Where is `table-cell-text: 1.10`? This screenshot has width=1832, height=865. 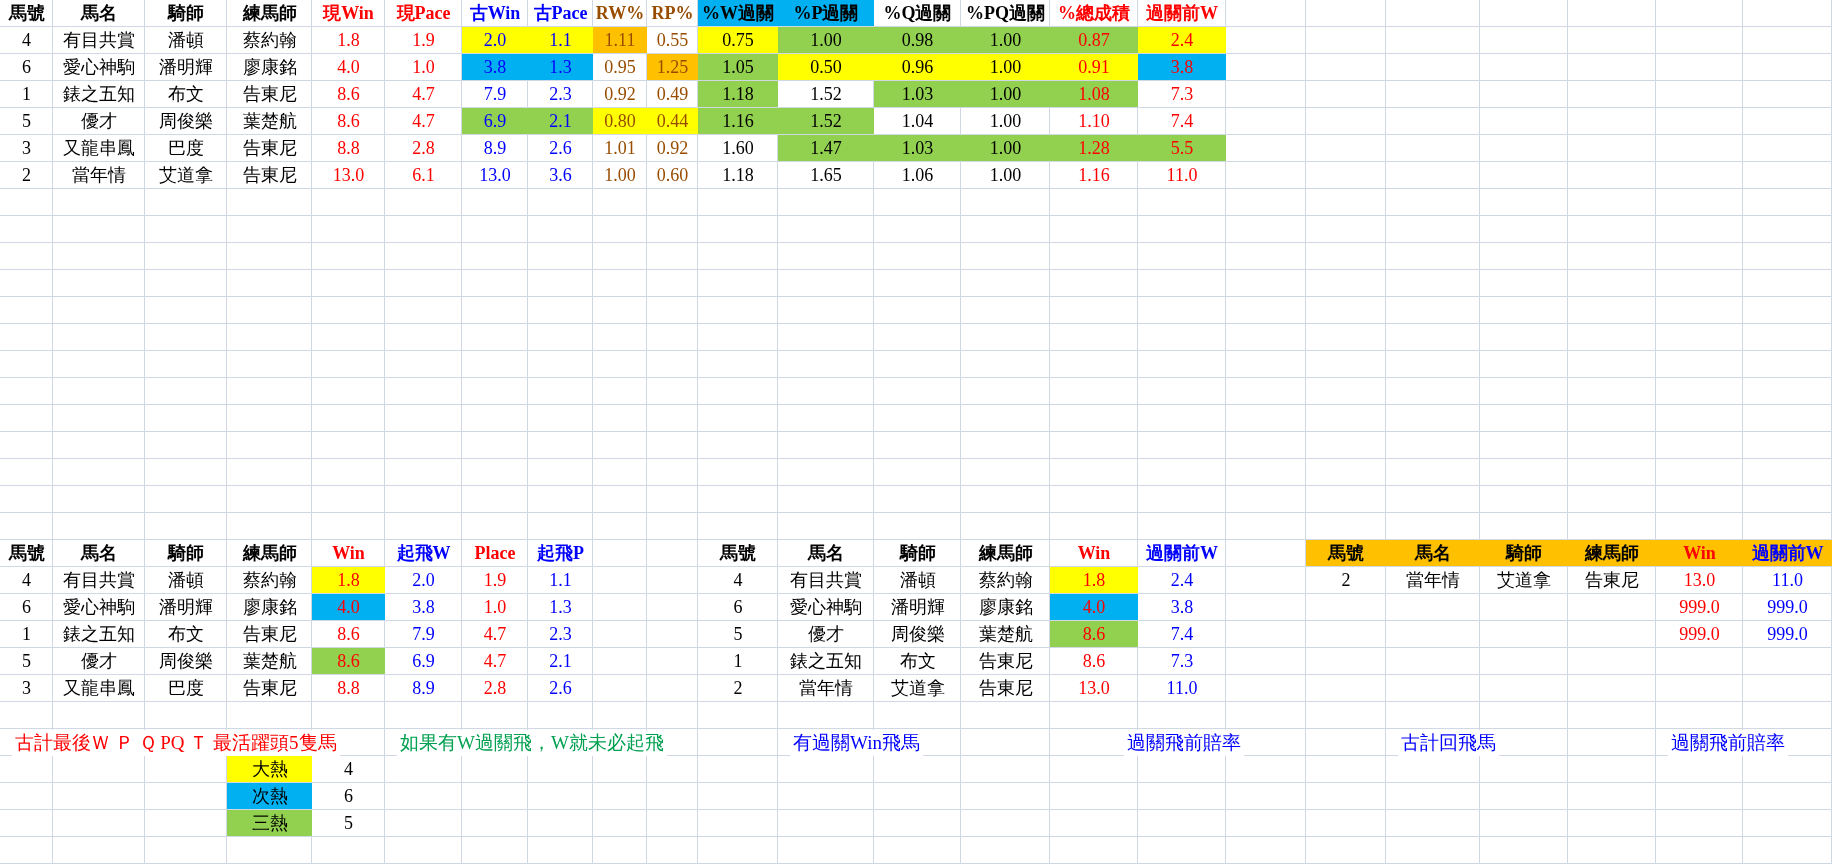
table-cell-text: 1.10 is located at coordinates (1094, 121).